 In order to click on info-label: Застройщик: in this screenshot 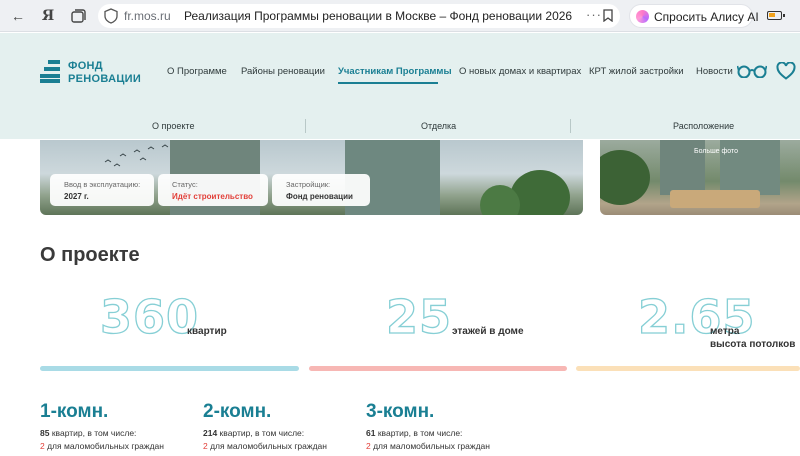, I will do `click(308, 184)`.